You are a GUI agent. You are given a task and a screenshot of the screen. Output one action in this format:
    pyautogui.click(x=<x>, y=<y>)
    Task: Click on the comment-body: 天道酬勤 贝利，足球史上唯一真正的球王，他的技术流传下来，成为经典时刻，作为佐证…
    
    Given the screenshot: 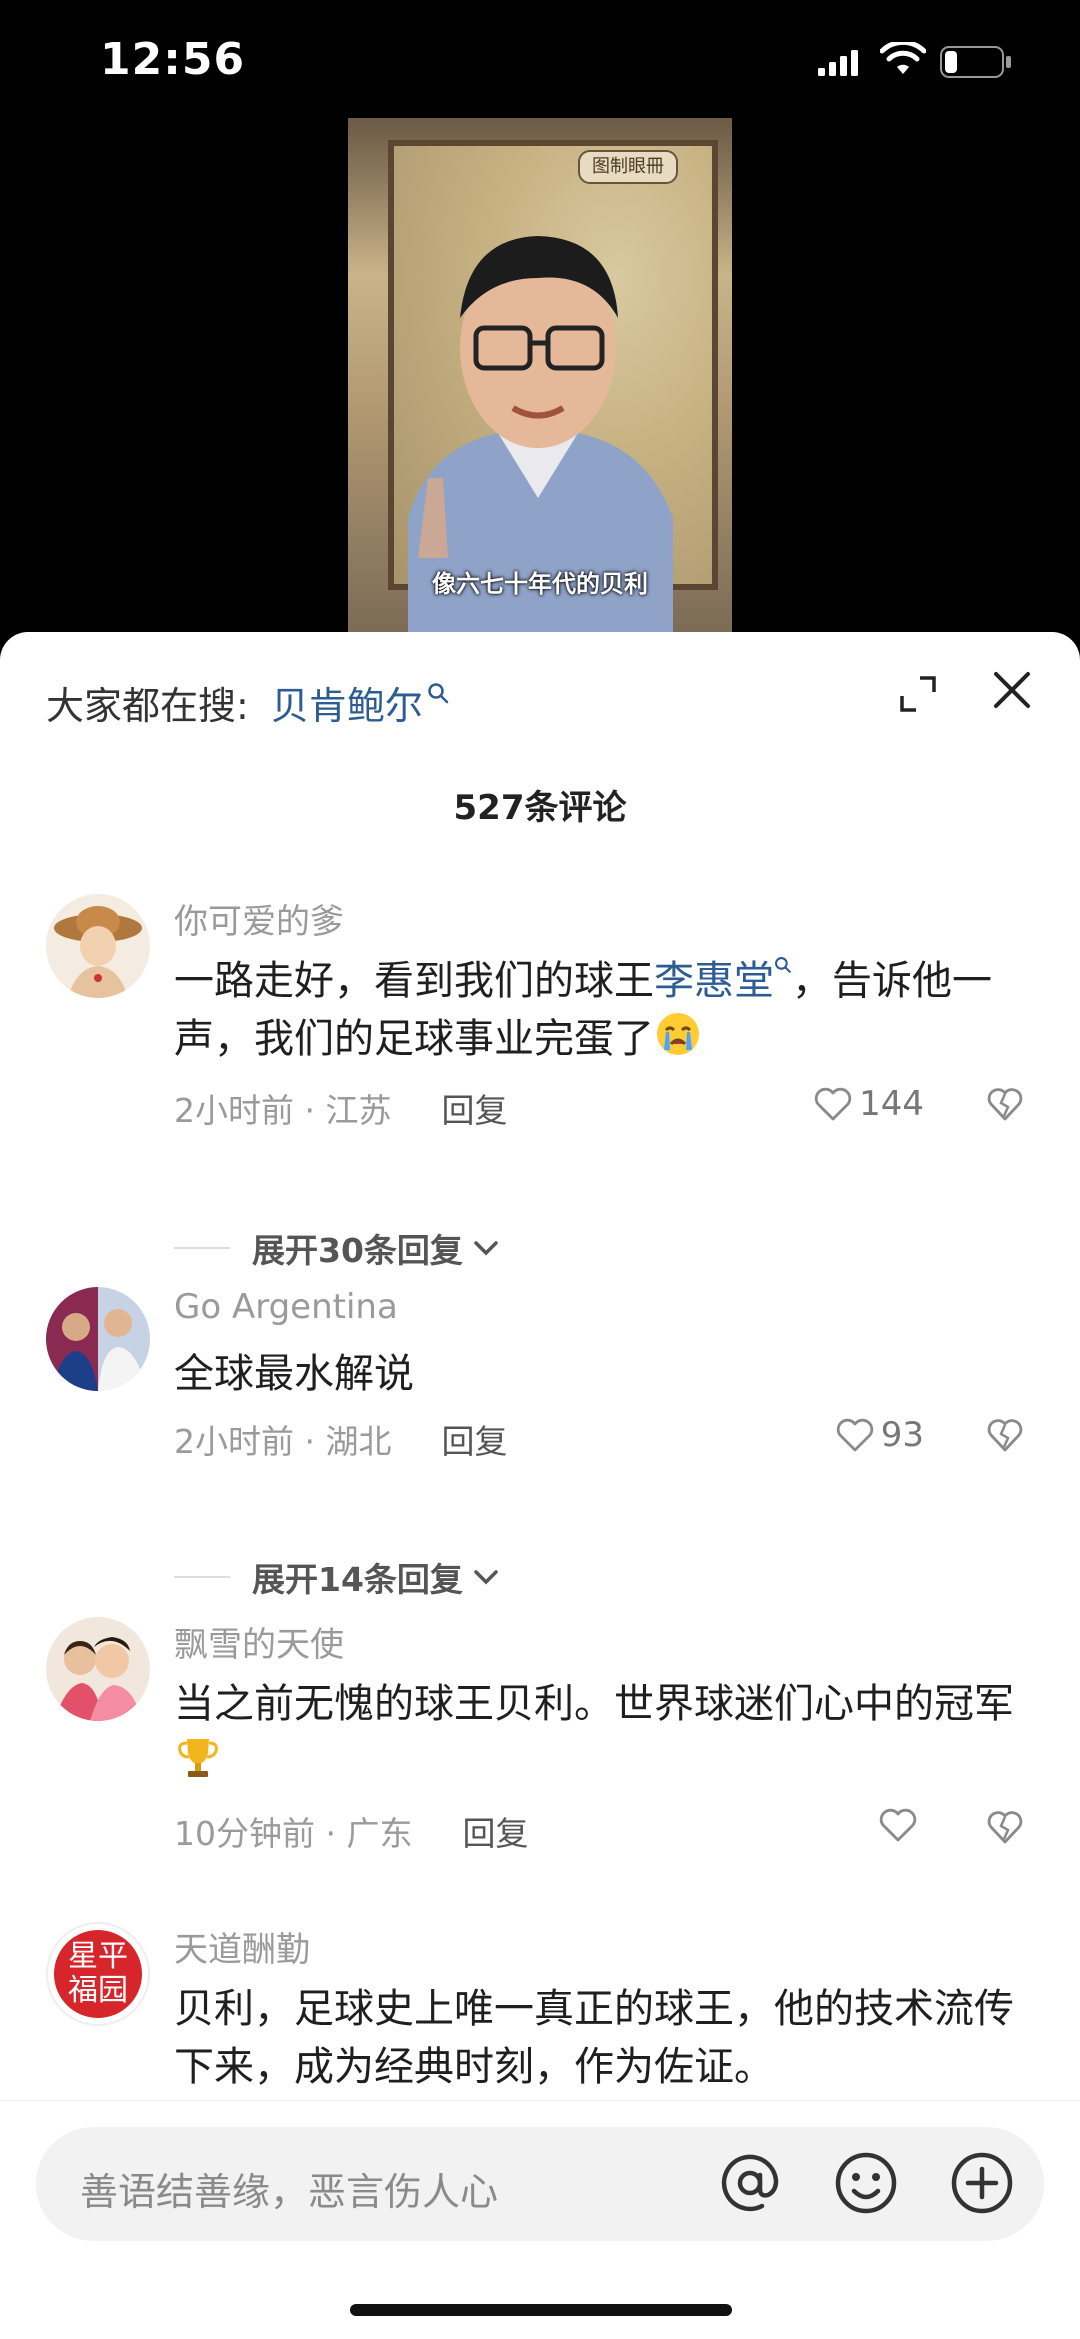 What is the action you would take?
    pyautogui.click(x=604, y=2009)
    